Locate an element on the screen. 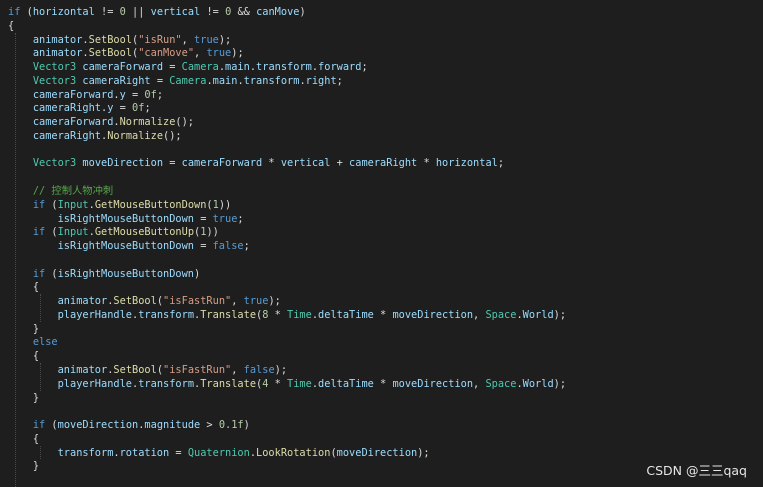  code-token: GetMouseButtonDown is located at coordinates (150, 204).